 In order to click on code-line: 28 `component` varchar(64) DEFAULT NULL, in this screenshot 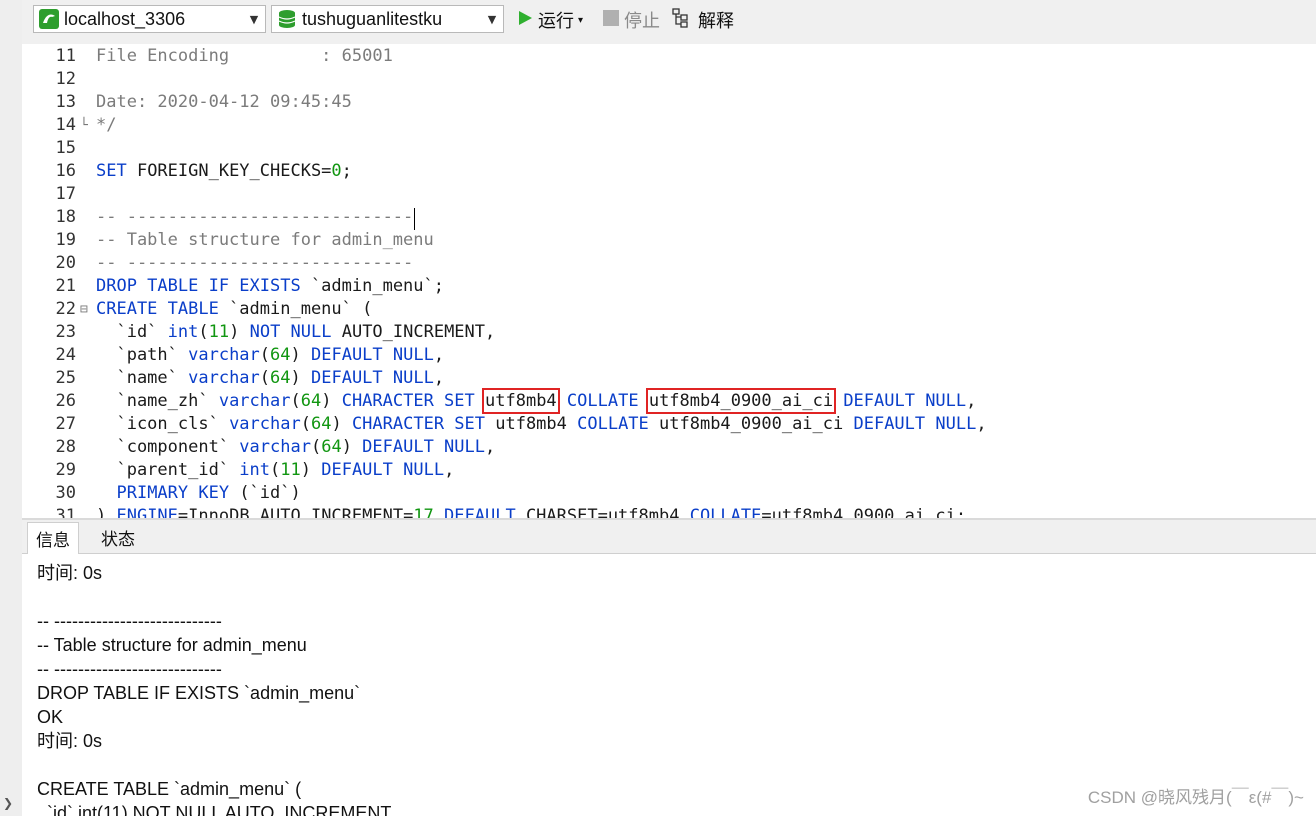, I will do `click(669, 447)`.